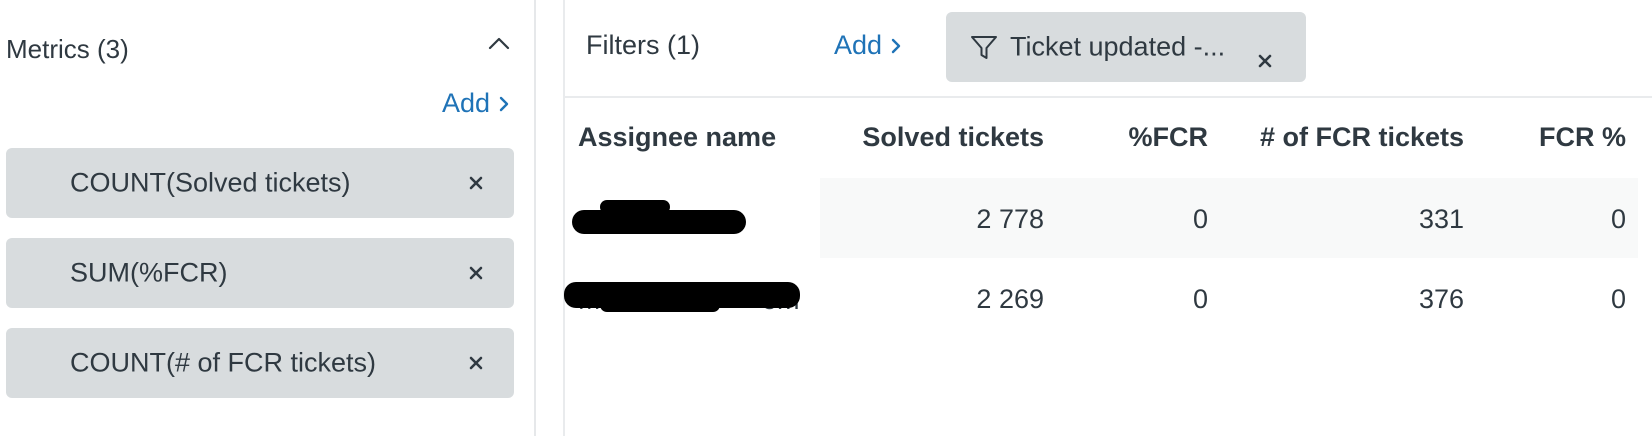 The image size is (1652, 436). Describe the element at coordinates (499, 44) in the screenshot. I see `chevron-up-icon` at that location.